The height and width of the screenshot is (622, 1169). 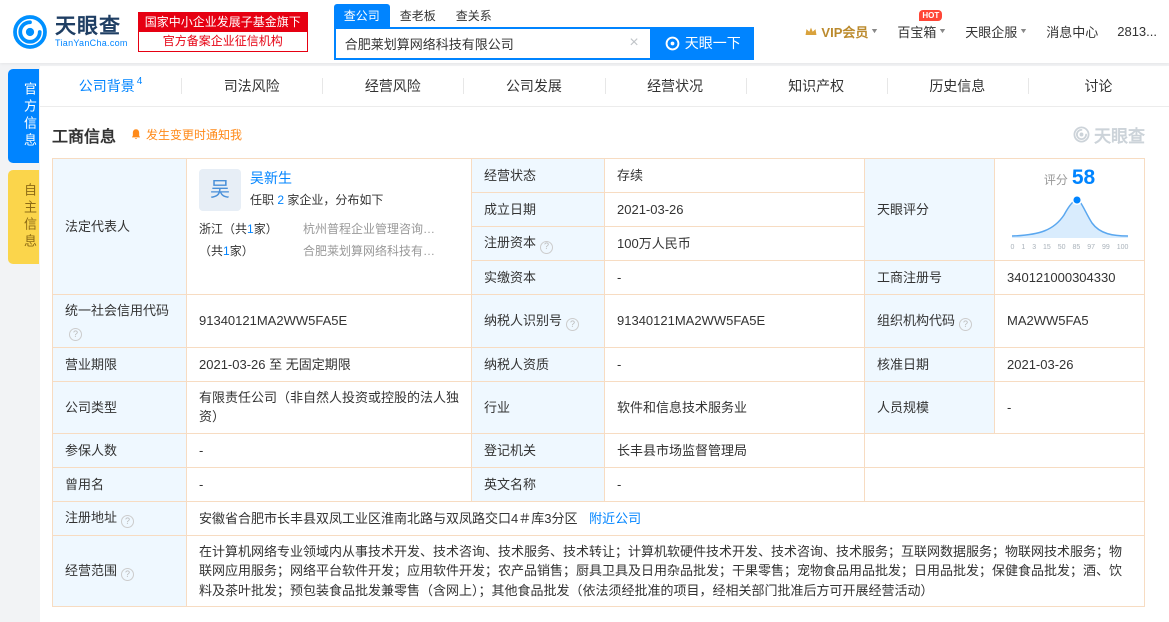 I want to click on gov-badge-line1: 国家中小企业发展子基金旗下, so click(x=222, y=22).